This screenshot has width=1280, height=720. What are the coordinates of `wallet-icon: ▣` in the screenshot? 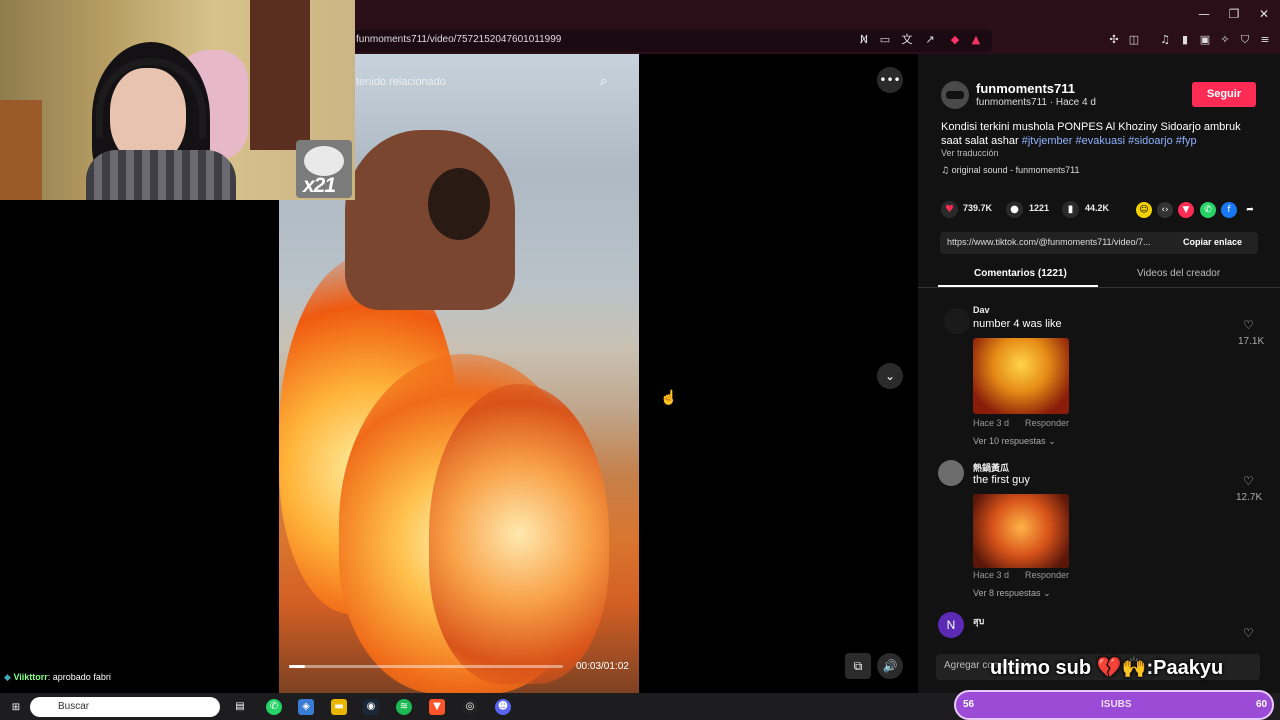 It's located at (1205, 40).